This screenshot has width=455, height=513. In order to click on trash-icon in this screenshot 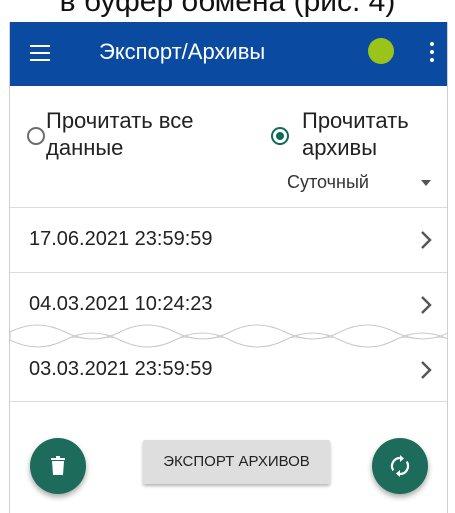, I will do `click(58, 465)`.